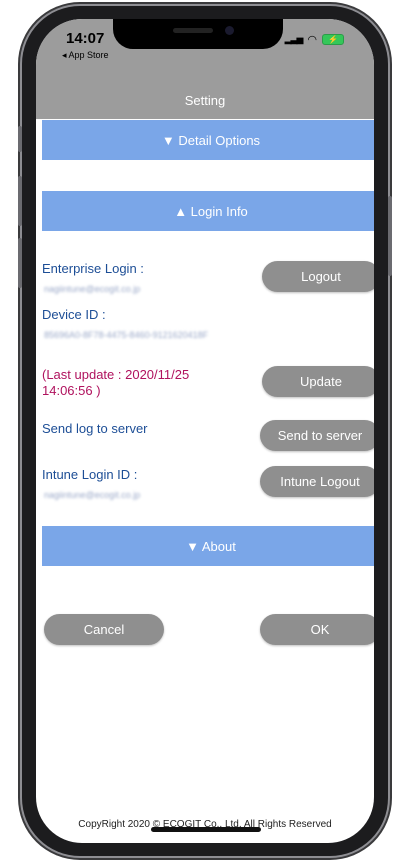 The image size is (396, 862). Describe the element at coordinates (198, 34) in the screenshot. I see `notch` at that location.